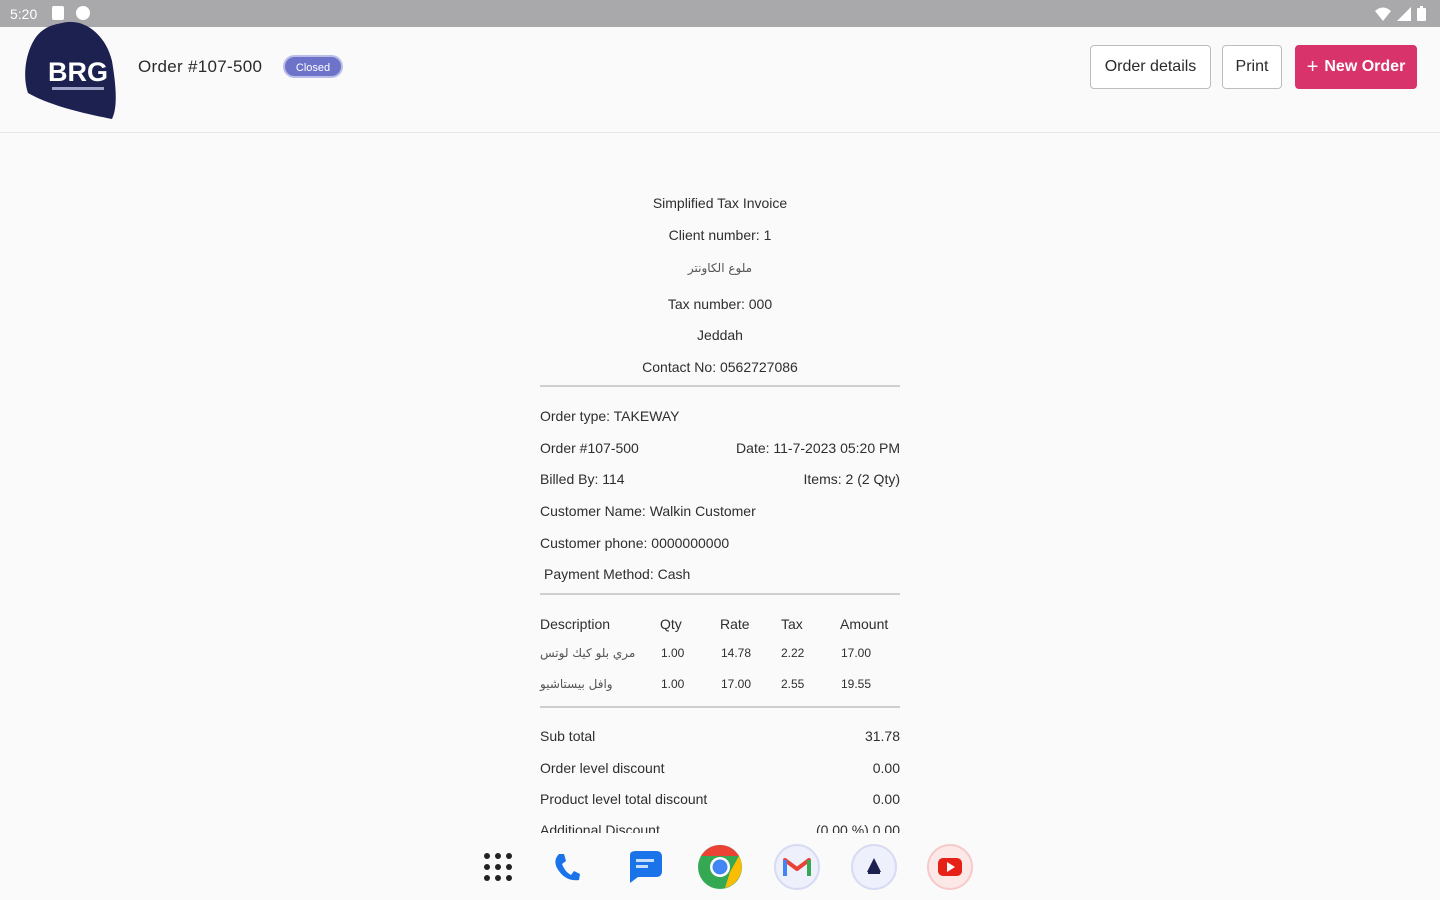 The width and height of the screenshot is (1440, 900). What do you see at coordinates (856, 653) in the screenshot?
I see `item-amount: 17.00` at bounding box center [856, 653].